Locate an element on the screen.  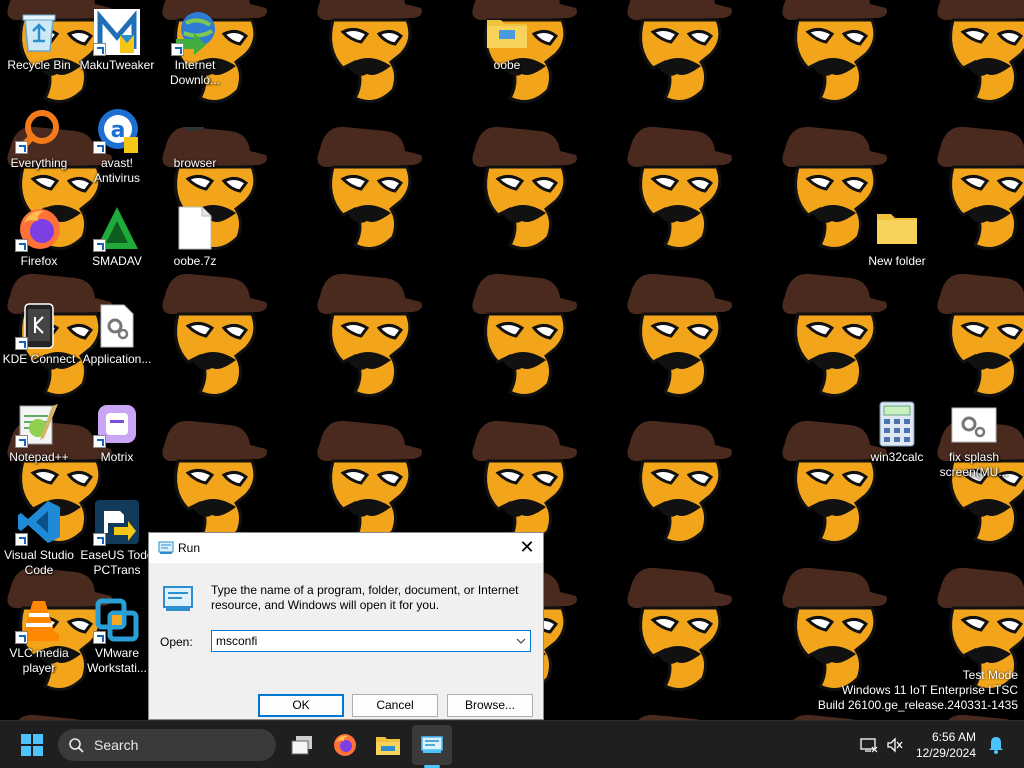
desktop-icon-label: win32calc is located at coordinates (897, 457).